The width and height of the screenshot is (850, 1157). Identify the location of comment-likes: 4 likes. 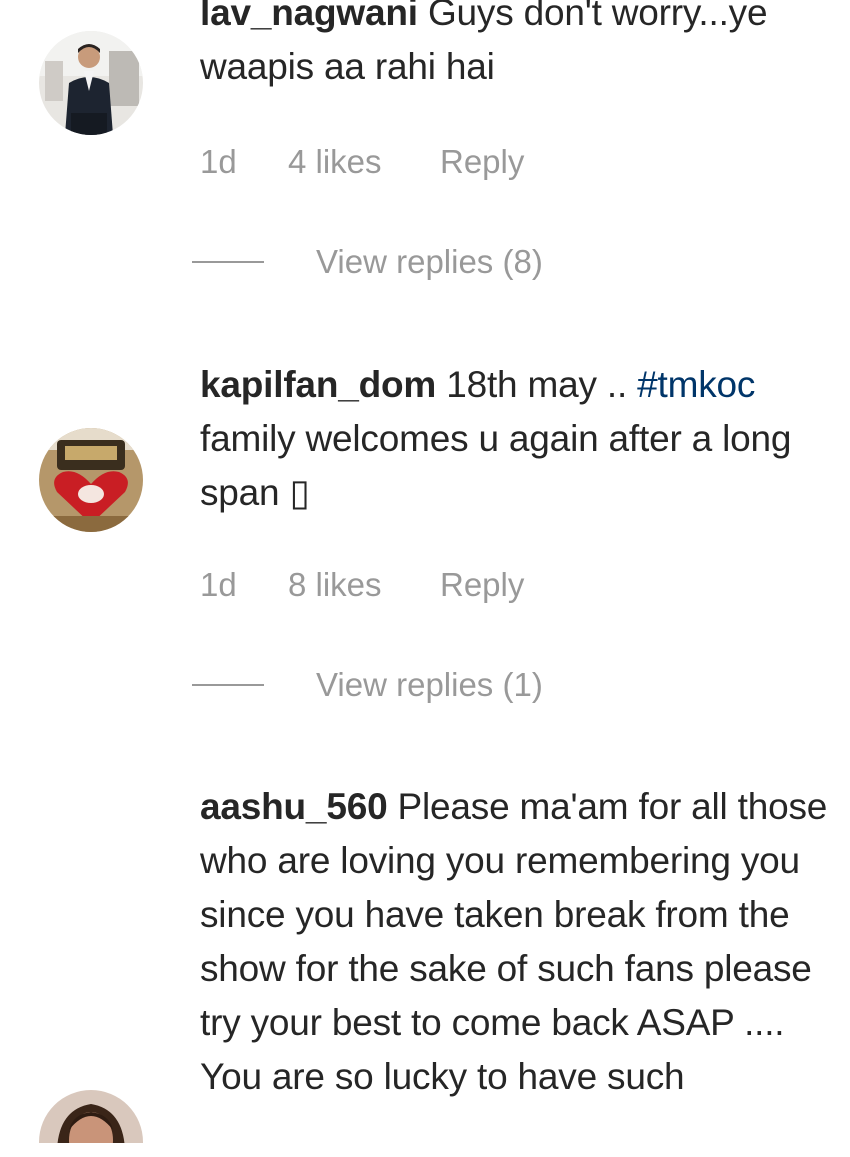
(364, 162).